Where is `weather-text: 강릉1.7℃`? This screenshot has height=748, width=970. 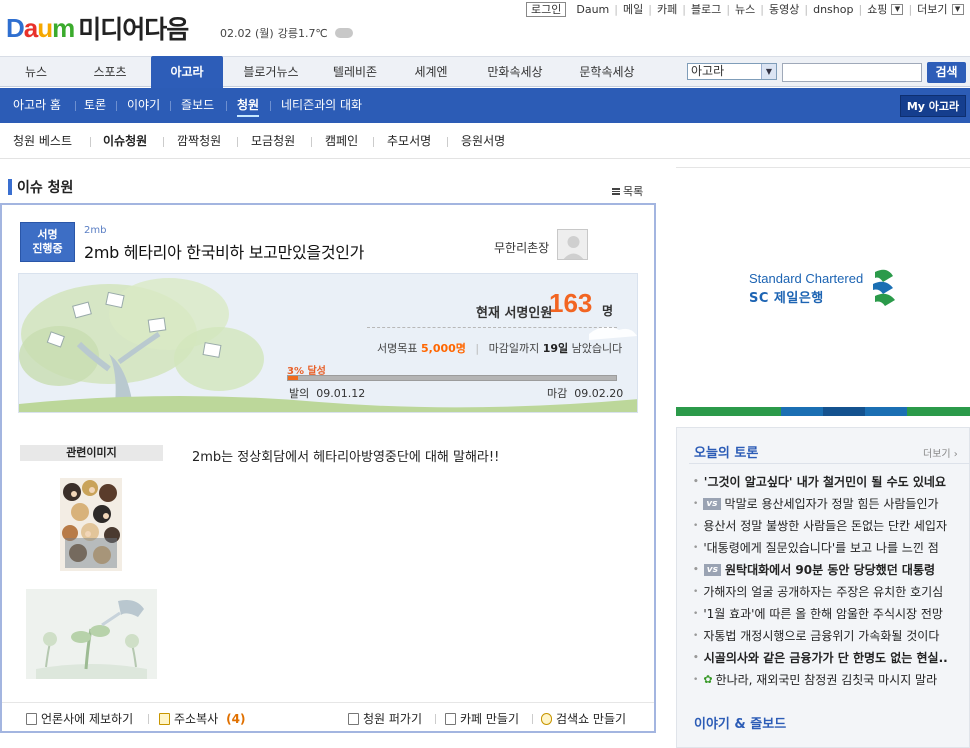 weather-text: 강릉1.7℃ is located at coordinates (302, 33).